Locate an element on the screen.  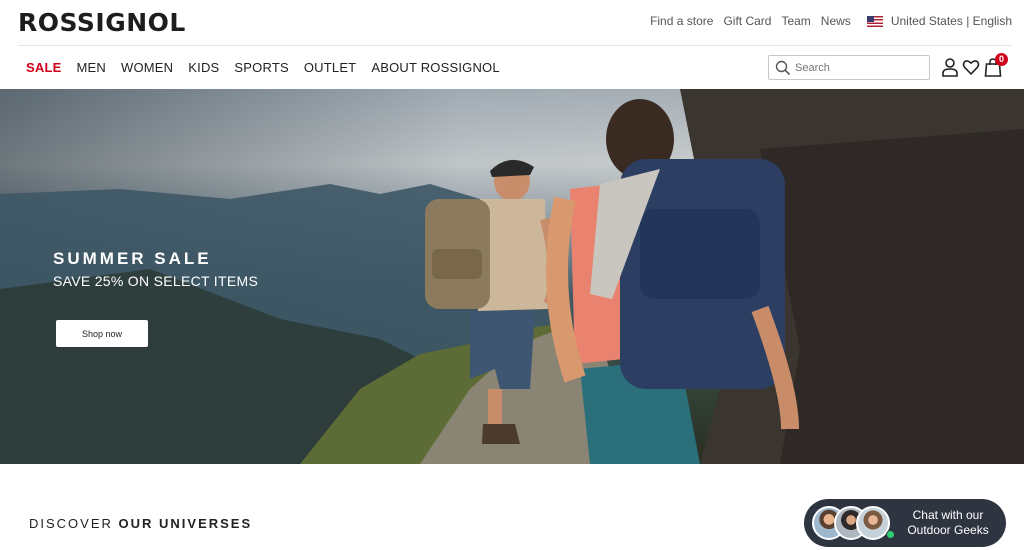
team-link: Team is located at coordinates (795, 21).